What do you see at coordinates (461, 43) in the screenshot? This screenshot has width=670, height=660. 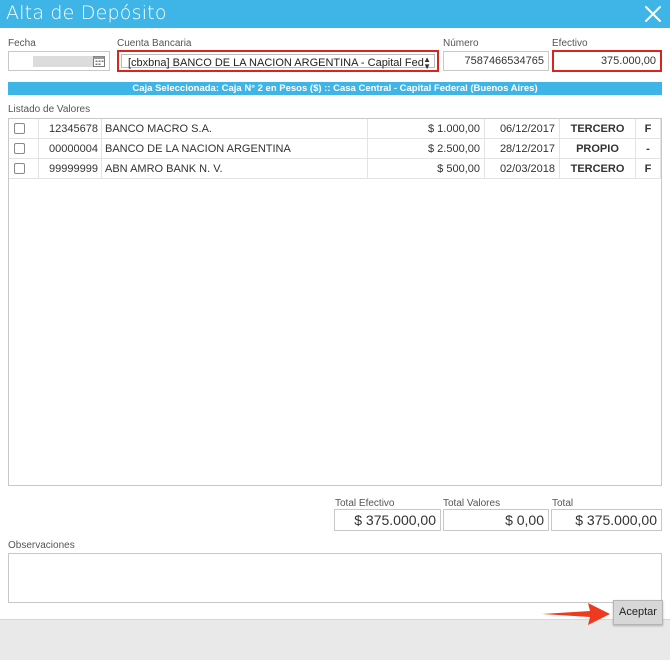 I see `numero-label: Número` at bounding box center [461, 43].